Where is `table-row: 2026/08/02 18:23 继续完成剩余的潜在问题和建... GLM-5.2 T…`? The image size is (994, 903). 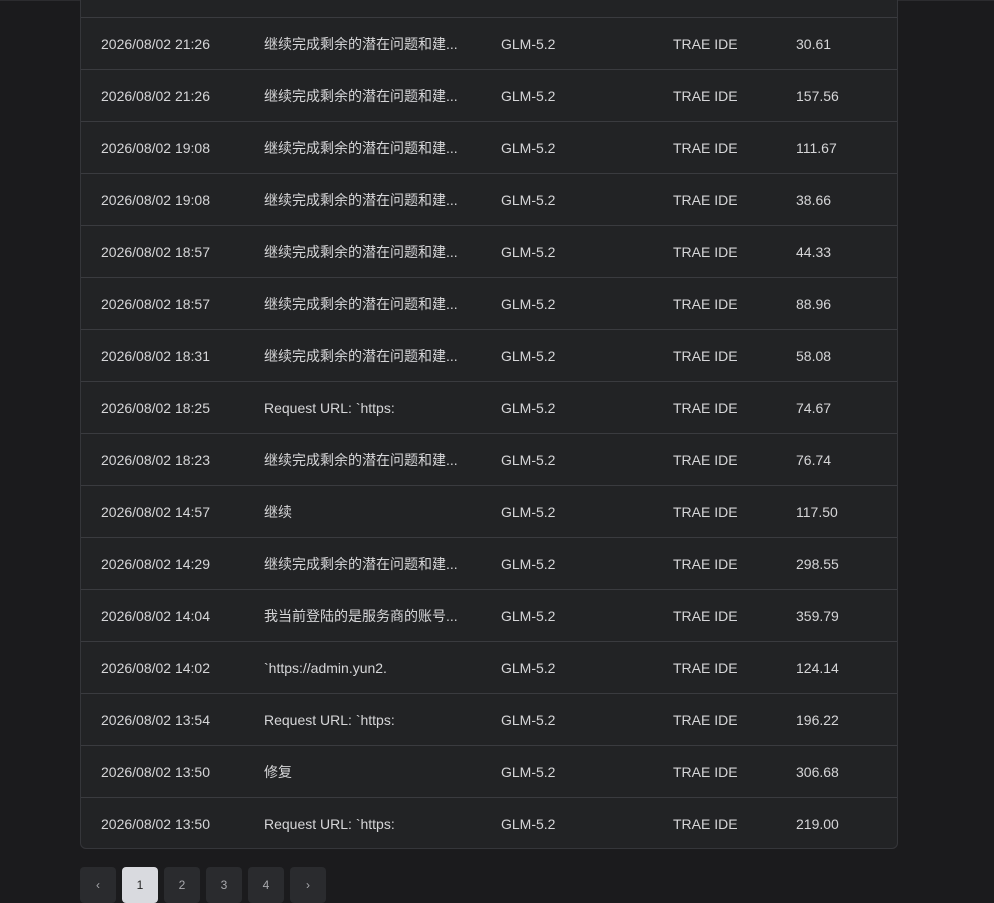
table-row: 2026/08/02 18:23 继续完成剩余的潜在问题和建... GLM-5.2 T… is located at coordinates (489, 460).